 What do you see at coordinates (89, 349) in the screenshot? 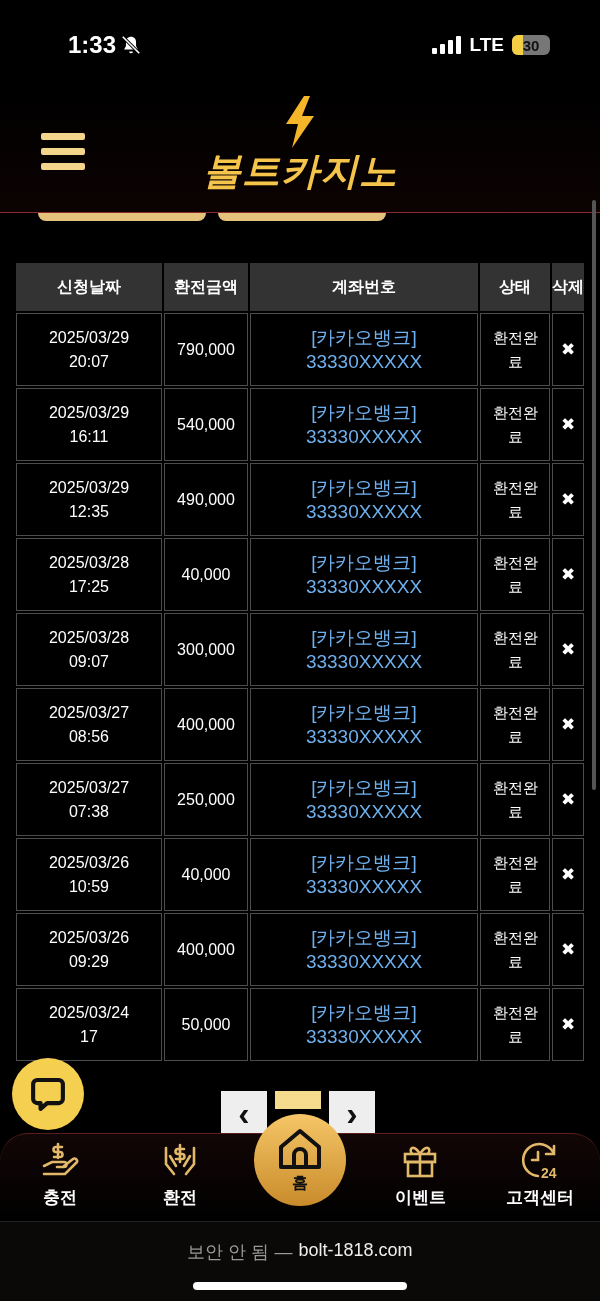
I see `table-cell: 2025/03/29 20:07` at bounding box center [89, 349].